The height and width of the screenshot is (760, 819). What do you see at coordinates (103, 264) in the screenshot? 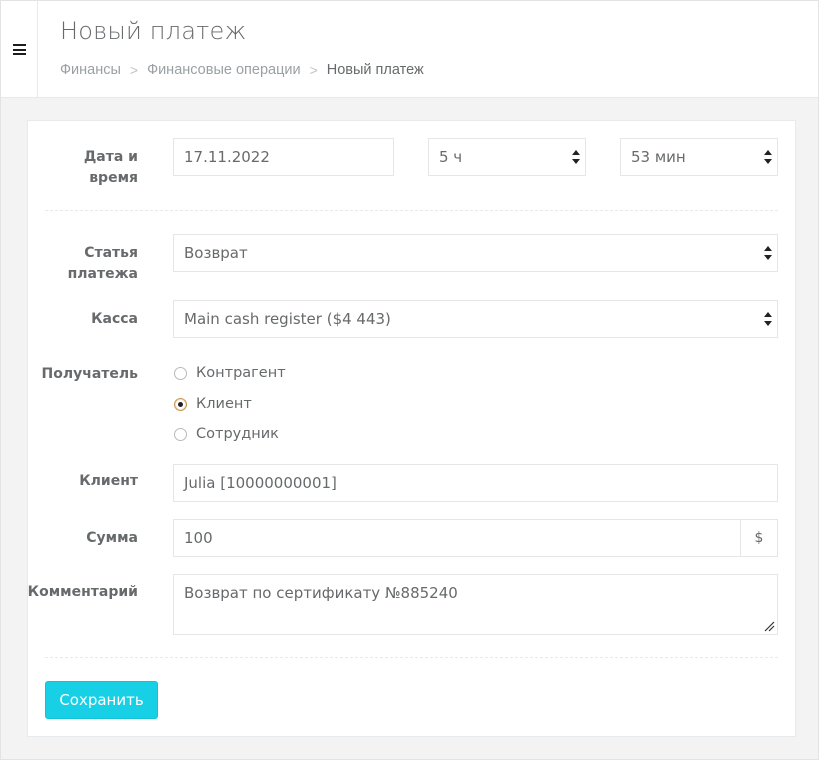
I see `article-label: Статья платежа` at bounding box center [103, 264].